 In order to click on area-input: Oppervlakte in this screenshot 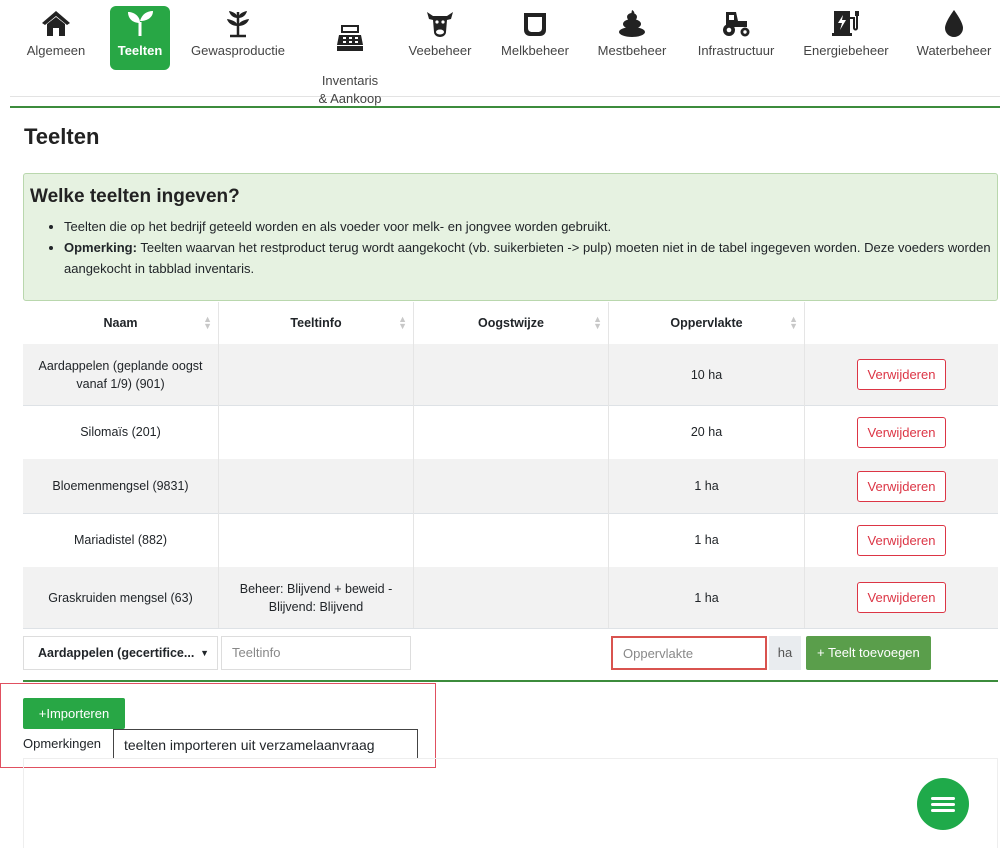, I will do `click(689, 653)`.